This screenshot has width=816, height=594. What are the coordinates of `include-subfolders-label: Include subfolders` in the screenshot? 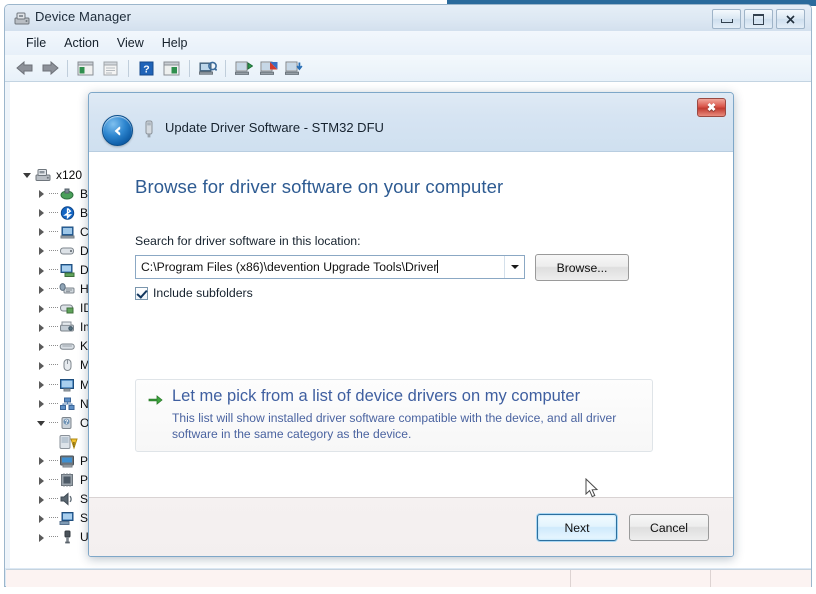 It's located at (203, 293).